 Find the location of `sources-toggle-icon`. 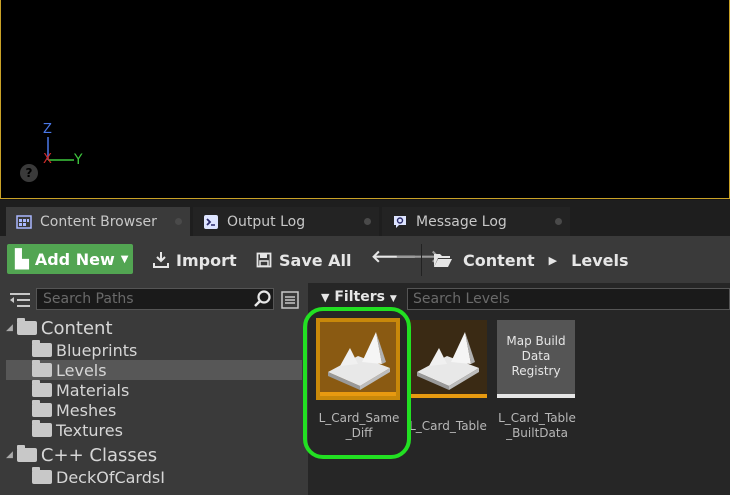

sources-toggle-icon is located at coordinates (20, 300).